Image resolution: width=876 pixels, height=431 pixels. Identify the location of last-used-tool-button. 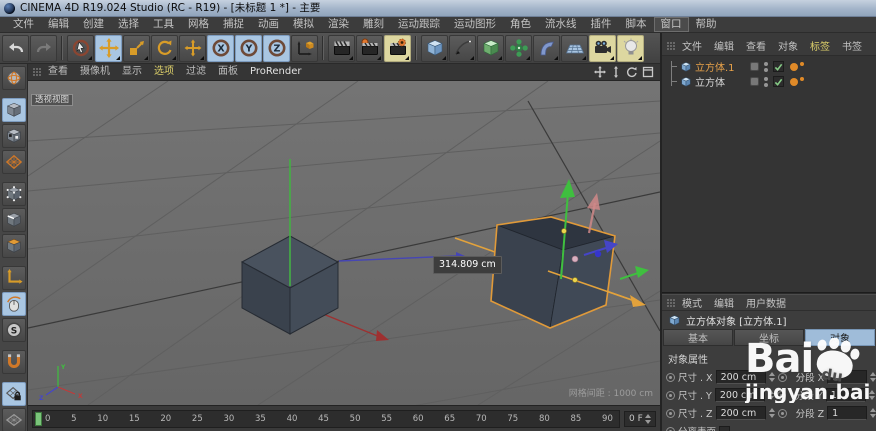
(192, 48).